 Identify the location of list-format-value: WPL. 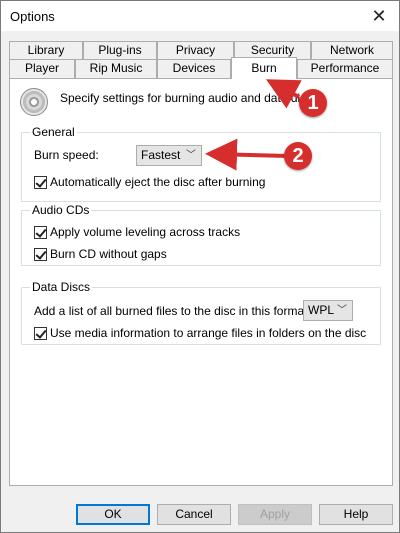
(321, 310).